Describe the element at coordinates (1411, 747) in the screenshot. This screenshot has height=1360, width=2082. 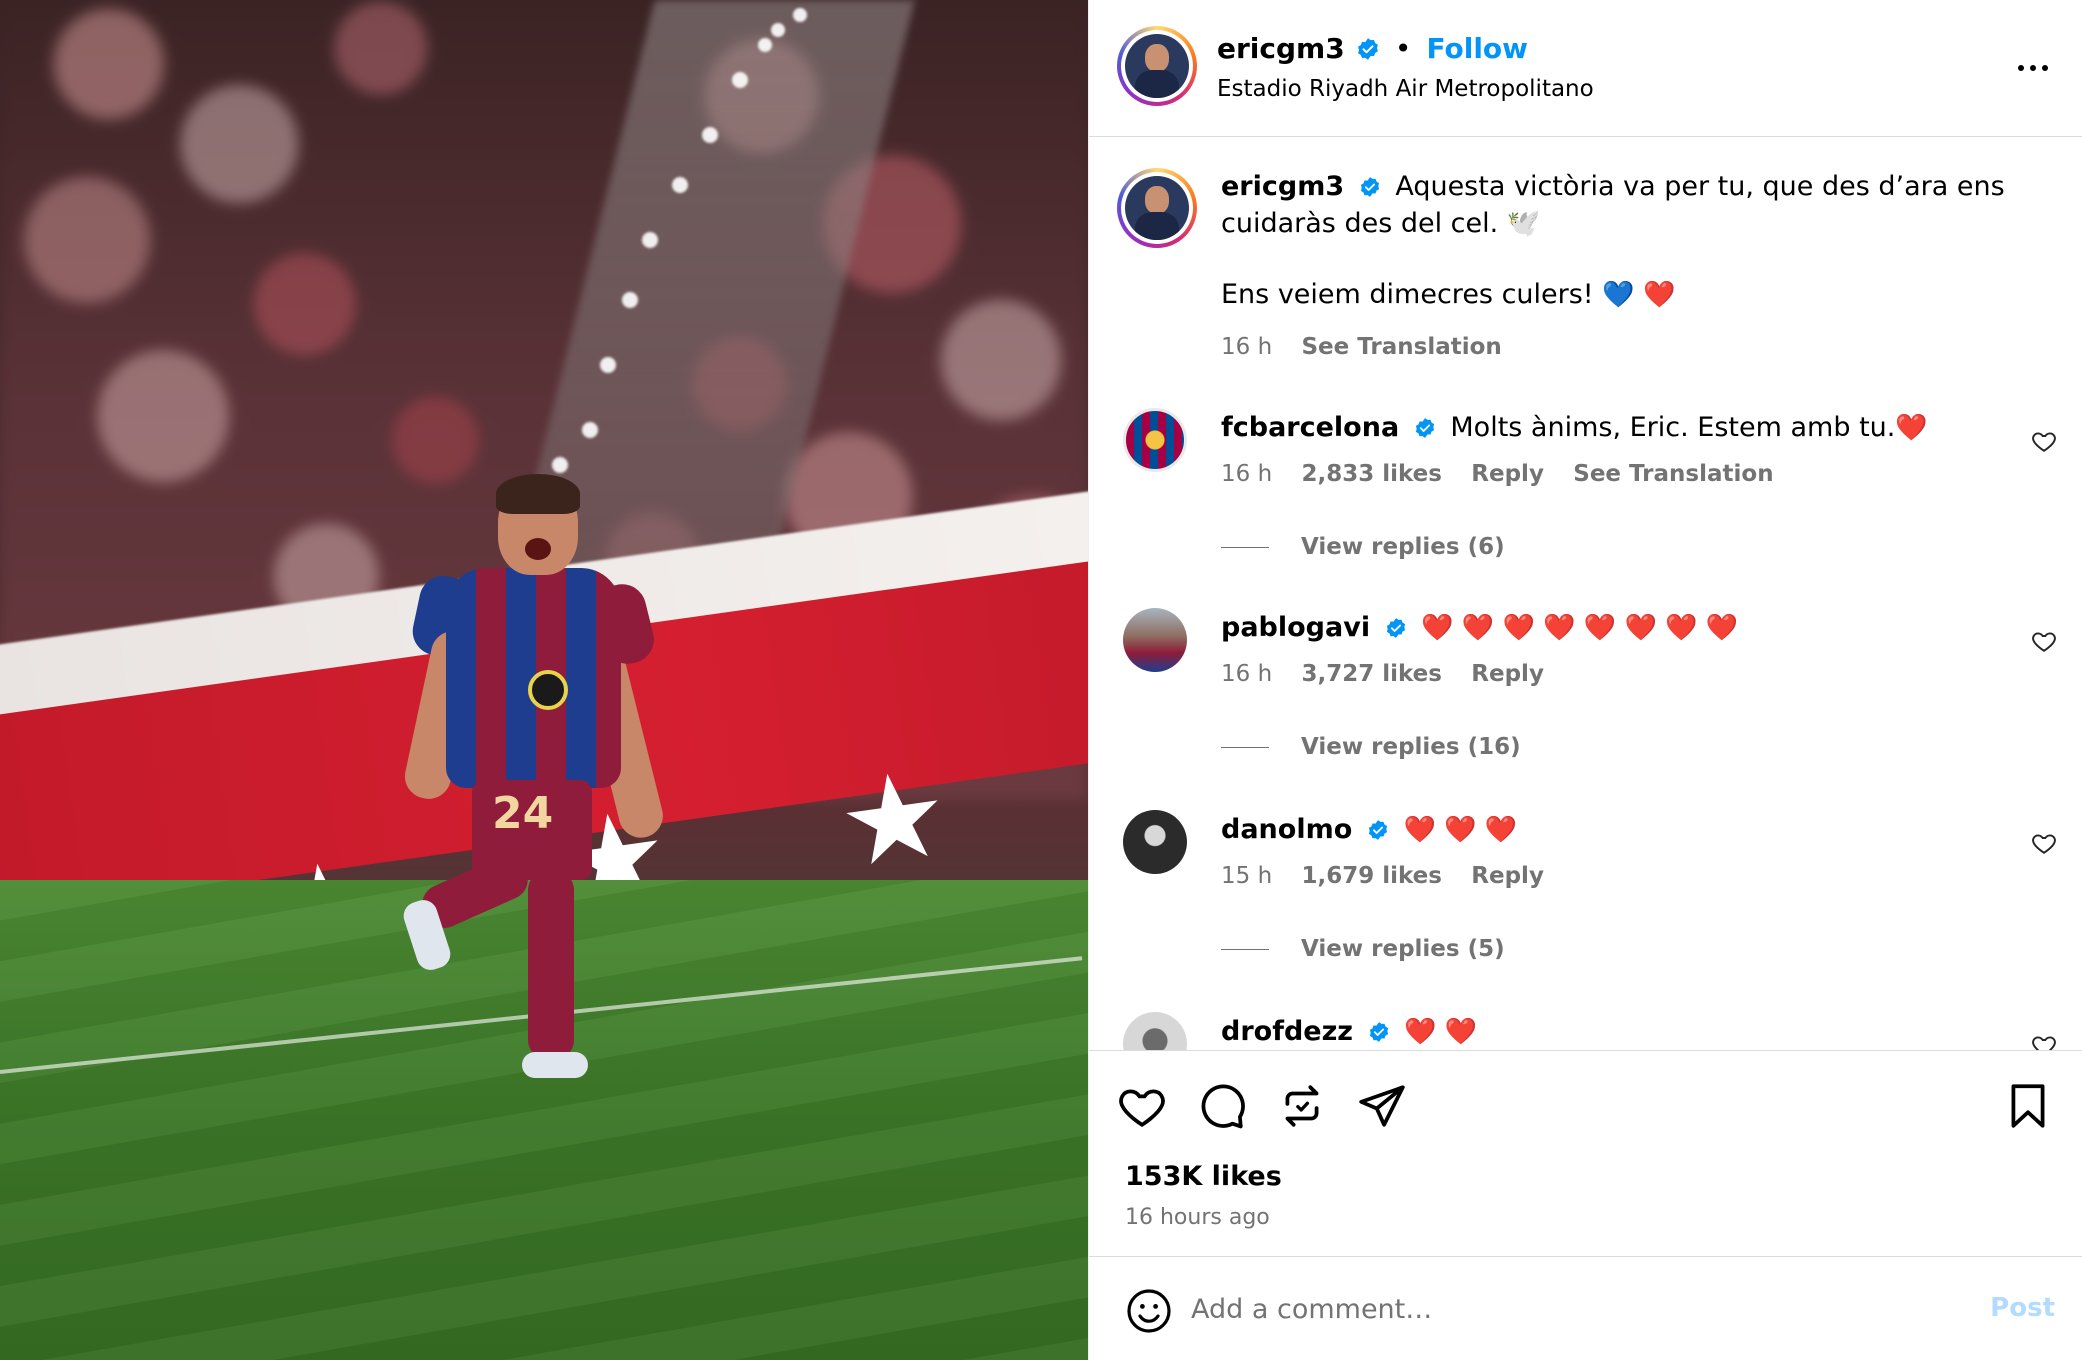
I see `view-replies-label: View replies (16)` at that location.